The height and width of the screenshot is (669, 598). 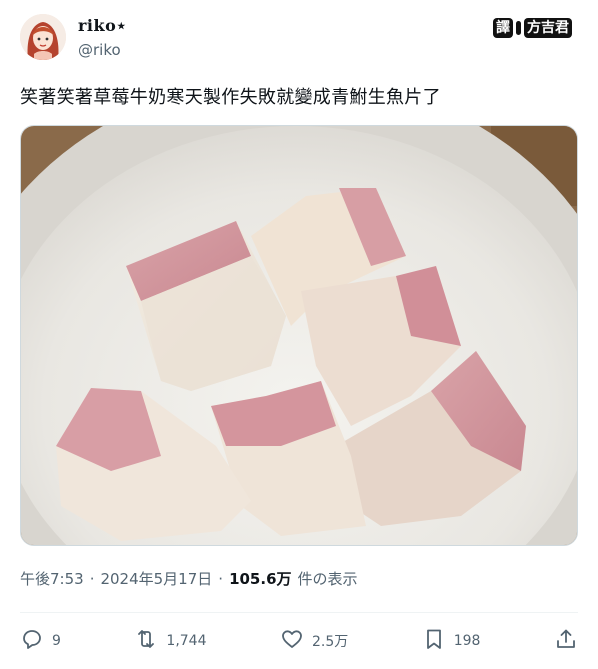 What do you see at coordinates (260, 579) in the screenshot?
I see `views-count: 105.6万` at bounding box center [260, 579].